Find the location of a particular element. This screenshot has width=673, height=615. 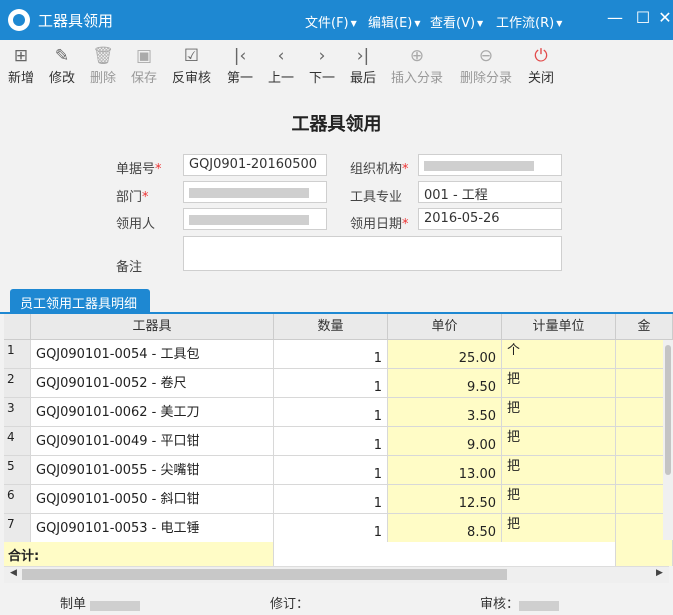

vertical-scroll-thumb is located at coordinates (668, 410).